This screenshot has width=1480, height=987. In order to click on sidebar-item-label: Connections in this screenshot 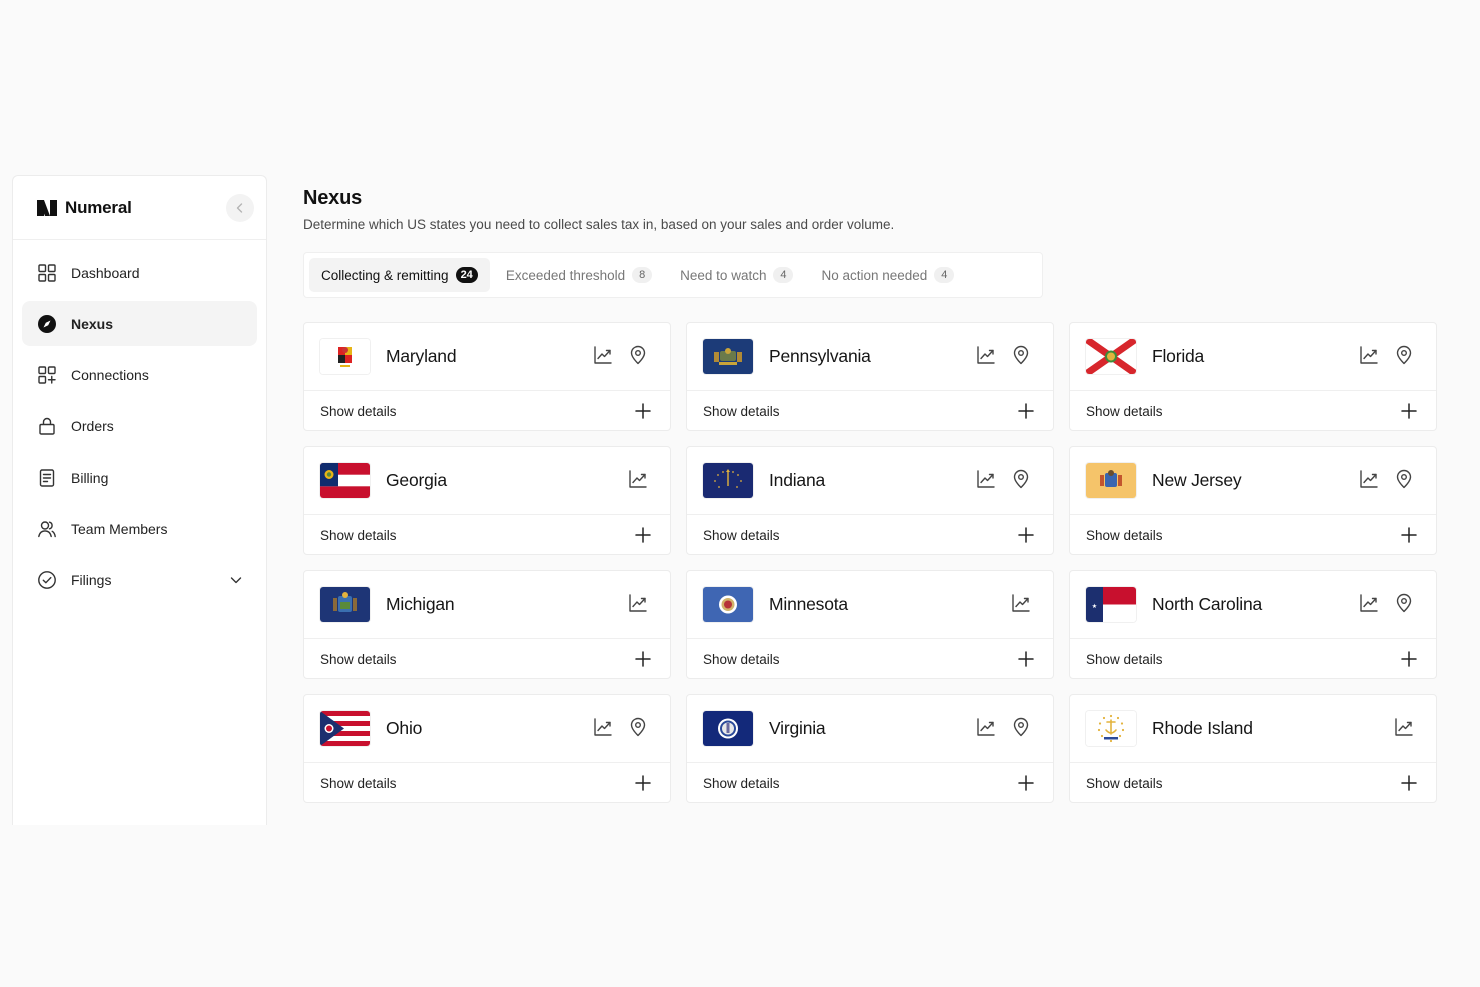, I will do `click(110, 375)`.